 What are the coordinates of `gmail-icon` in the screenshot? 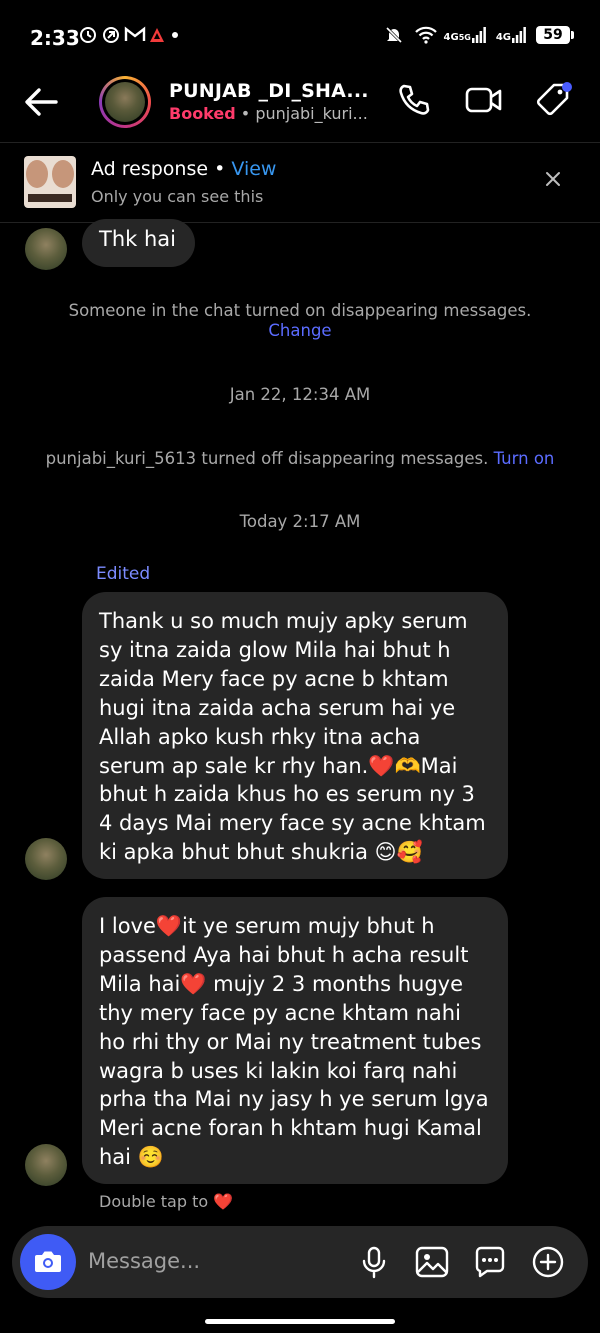 It's located at (135, 35).